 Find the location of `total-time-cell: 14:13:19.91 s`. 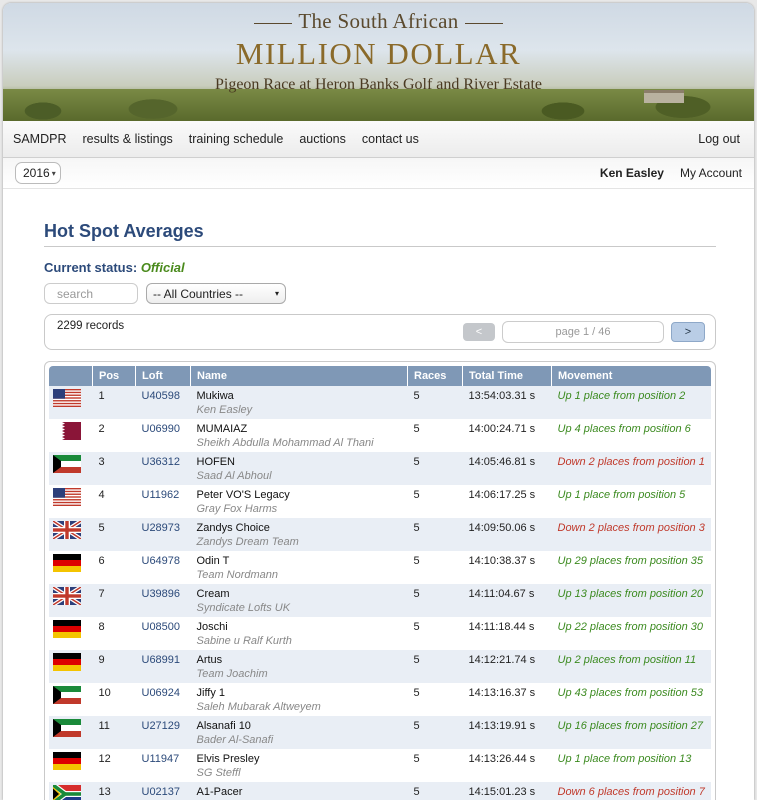

total-time-cell: 14:13:19.91 s is located at coordinates (502, 726).